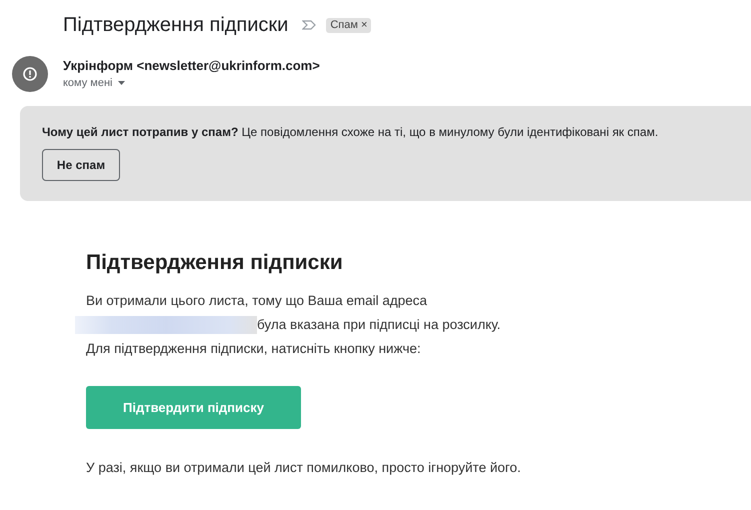 The height and width of the screenshot is (510, 751). What do you see at coordinates (253, 348) in the screenshot?
I see `body-text: Для підтвердження підписки, натисніть кнопку нижче:` at bounding box center [253, 348].